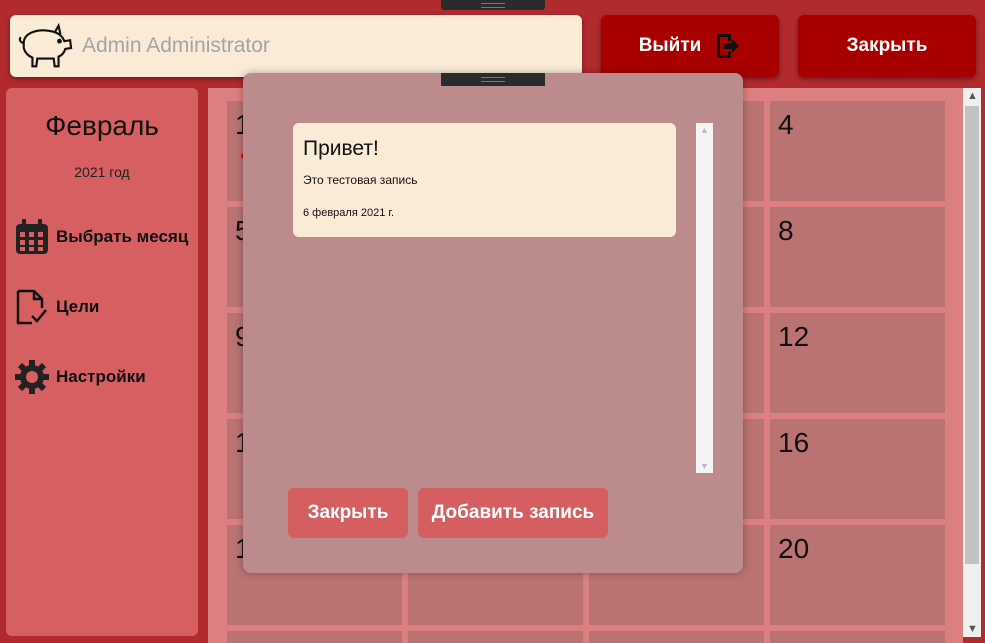  What do you see at coordinates (857, 257) in the screenshot?
I see `calendar-day: 8` at bounding box center [857, 257].